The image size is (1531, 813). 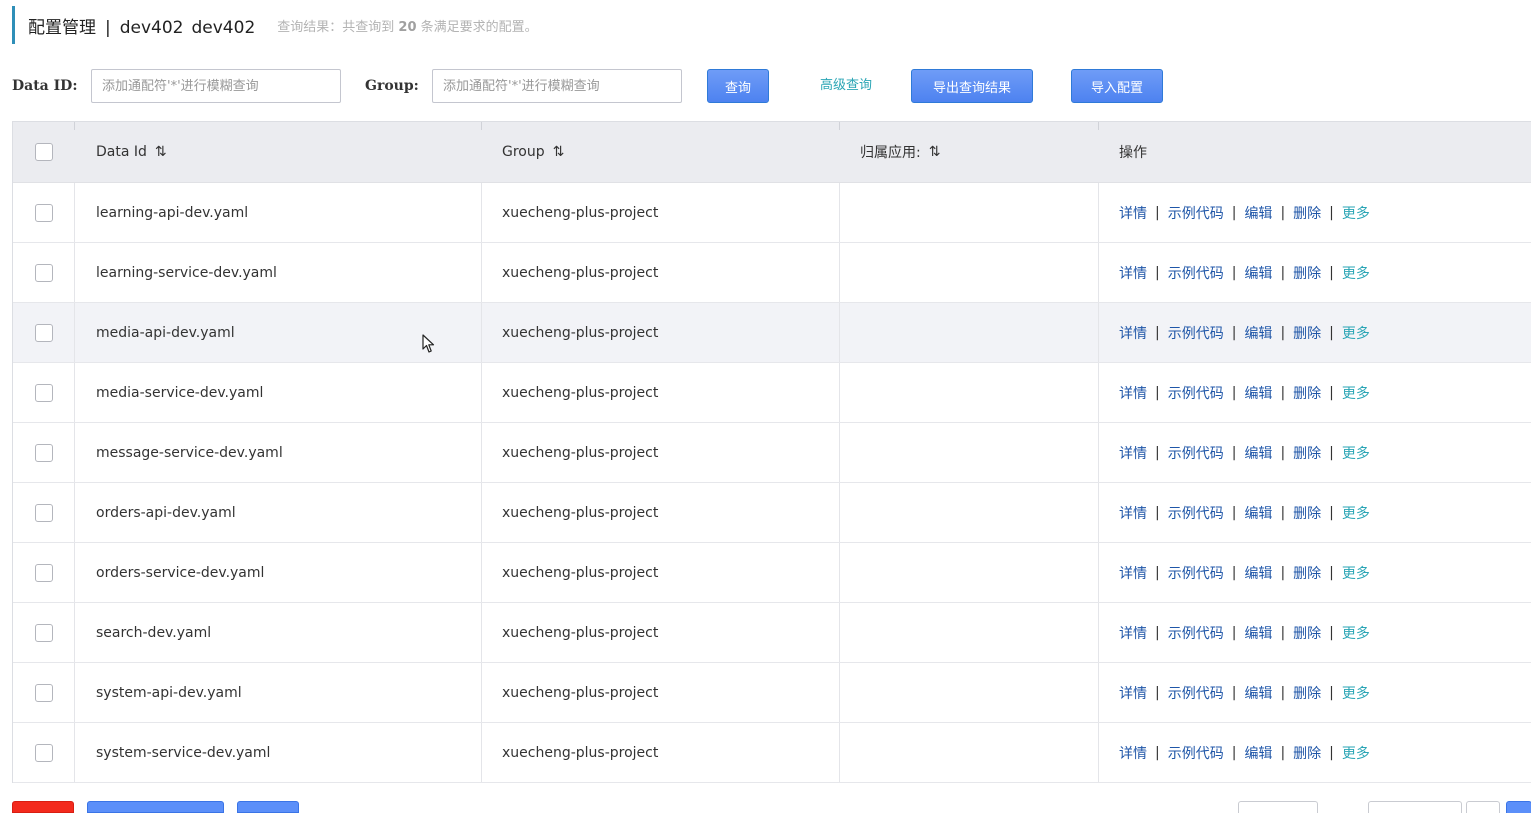 I want to click on page-title-text: 配置管理, so click(x=62, y=27).